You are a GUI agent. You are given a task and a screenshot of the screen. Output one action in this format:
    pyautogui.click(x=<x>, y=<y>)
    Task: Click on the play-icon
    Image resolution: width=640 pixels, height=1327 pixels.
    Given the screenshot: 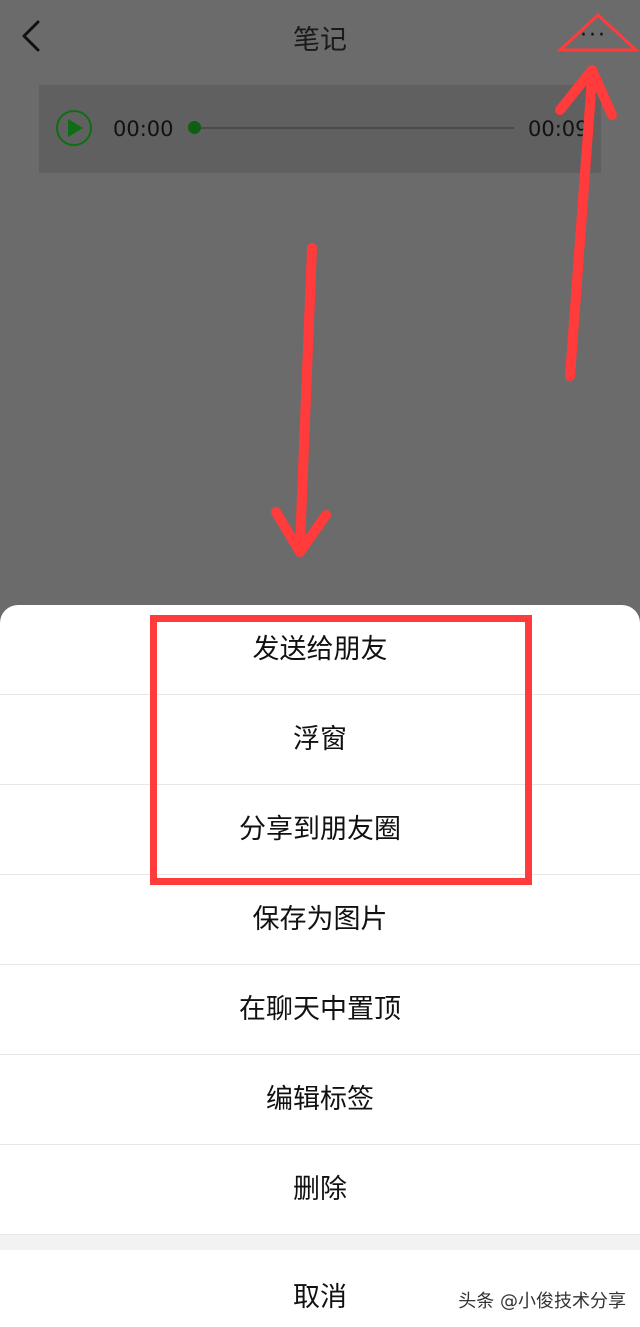 What is the action you would take?
    pyautogui.click(x=75, y=128)
    